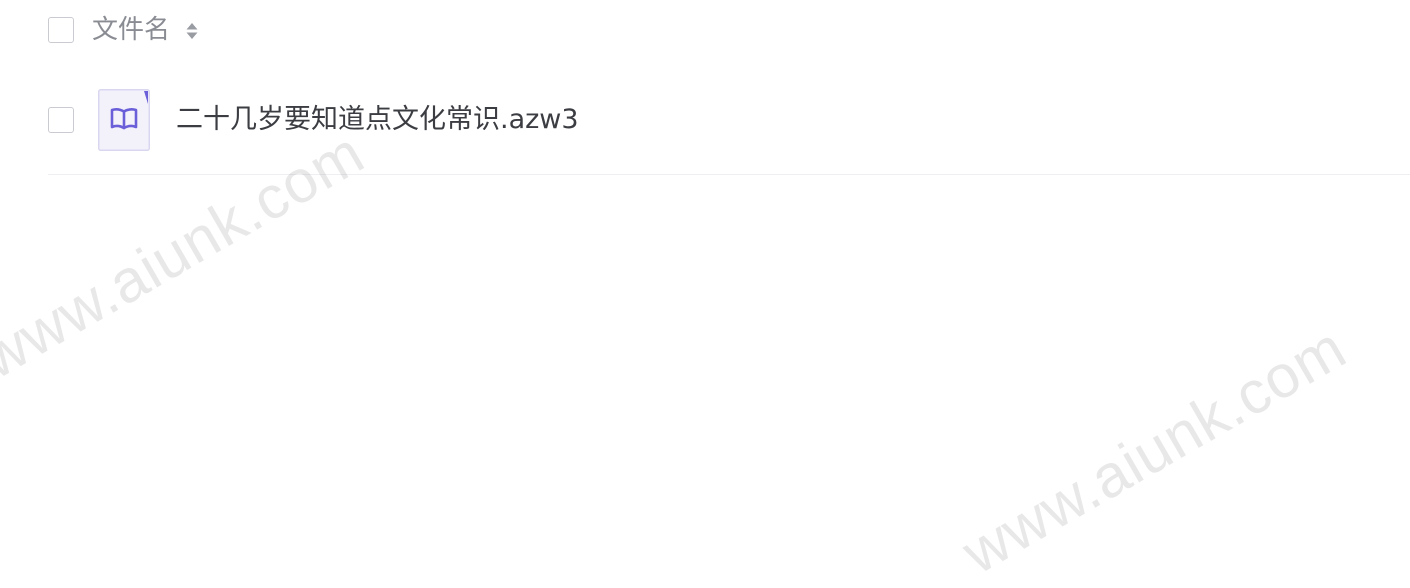  I want to click on file-row: 二十几岁要知道点文化常识.azw3, so click(729, 129).